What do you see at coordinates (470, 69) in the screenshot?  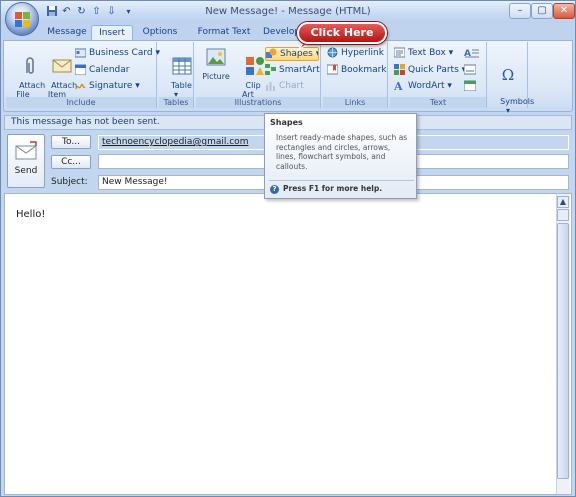 I see `signature-line-icon` at bounding box center [470, 69].